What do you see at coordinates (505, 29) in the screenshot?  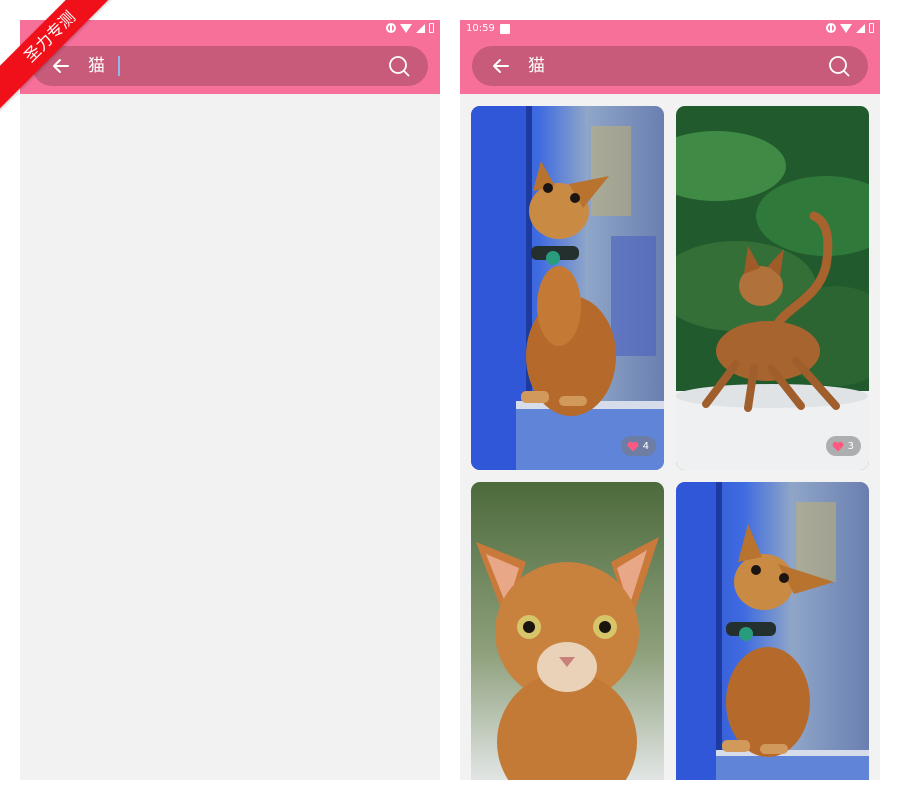 I see `notification-icon` at bounding box center [505, 29].